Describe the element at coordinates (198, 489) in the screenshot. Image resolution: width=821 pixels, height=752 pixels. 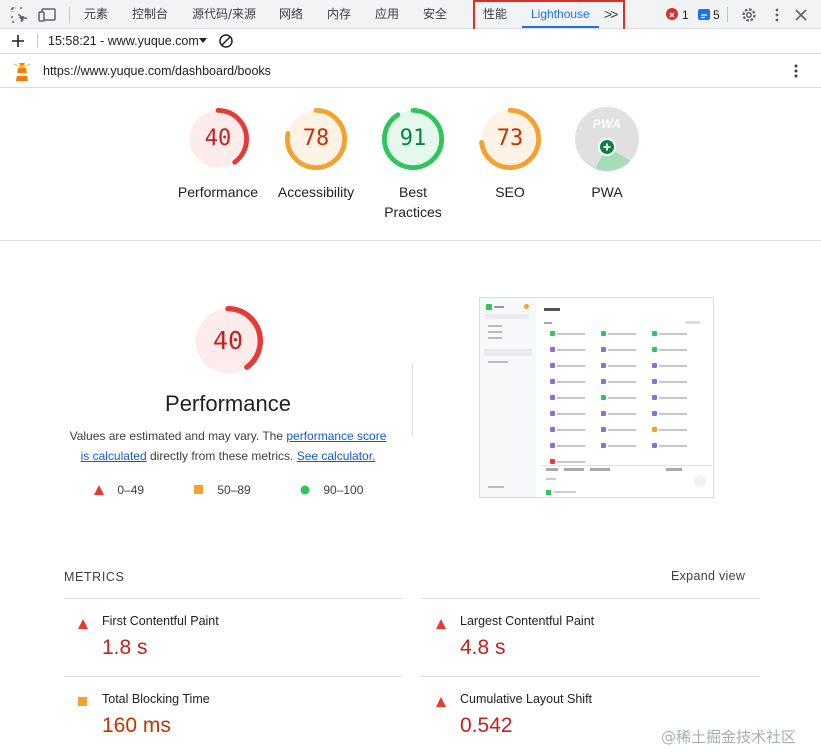
I see `square-icon` at that location.